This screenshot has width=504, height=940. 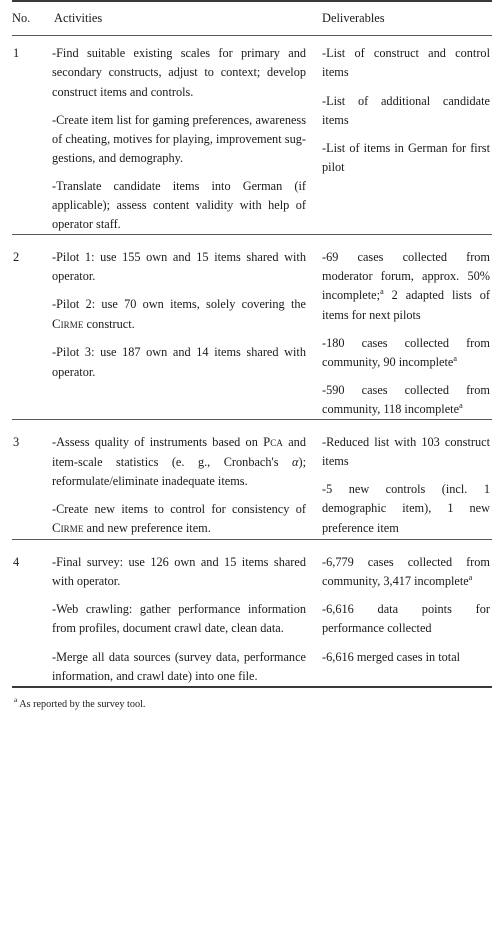 What do you see at coordinates (353, 18) in the screenshot?
I see `column-header-deliverables: Deliverables` at bounding box center [353, 18].